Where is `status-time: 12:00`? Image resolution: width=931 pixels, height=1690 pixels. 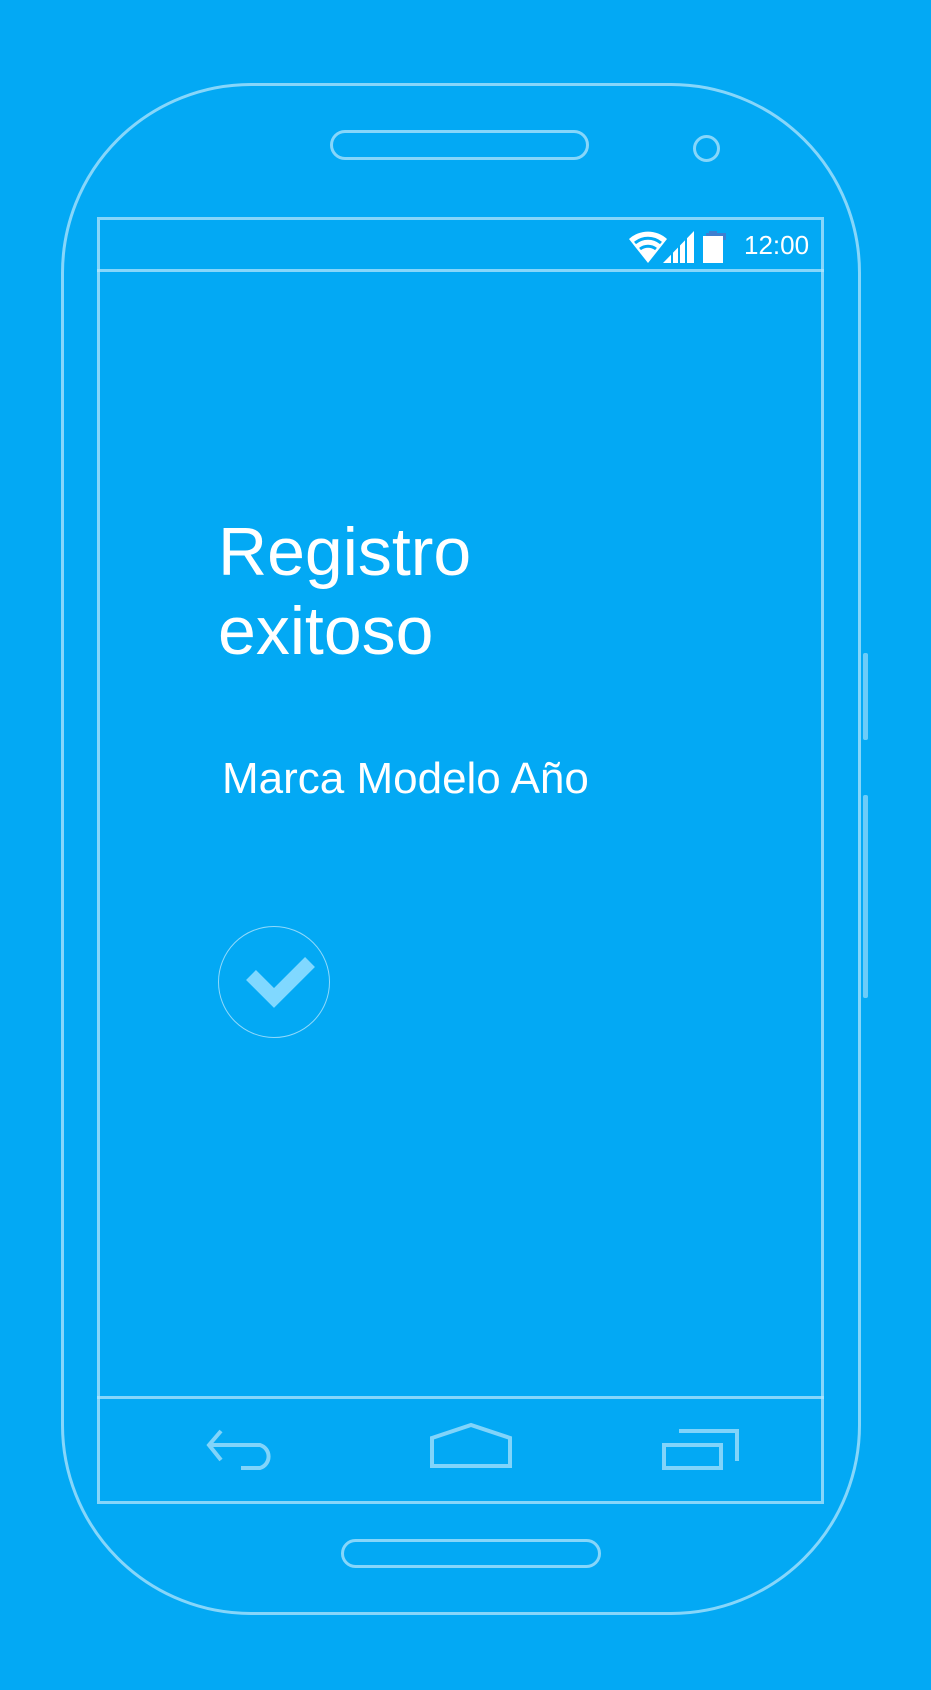
status-time: 12:00 is located at coordinates (777, 245).